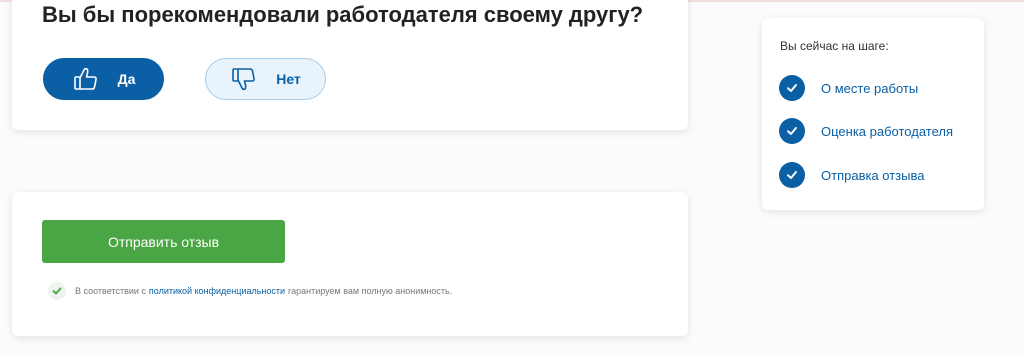 The width and height of the screenshot is (1024, 356). I want to click on answer-no-label: Нет, so click(288, 79).